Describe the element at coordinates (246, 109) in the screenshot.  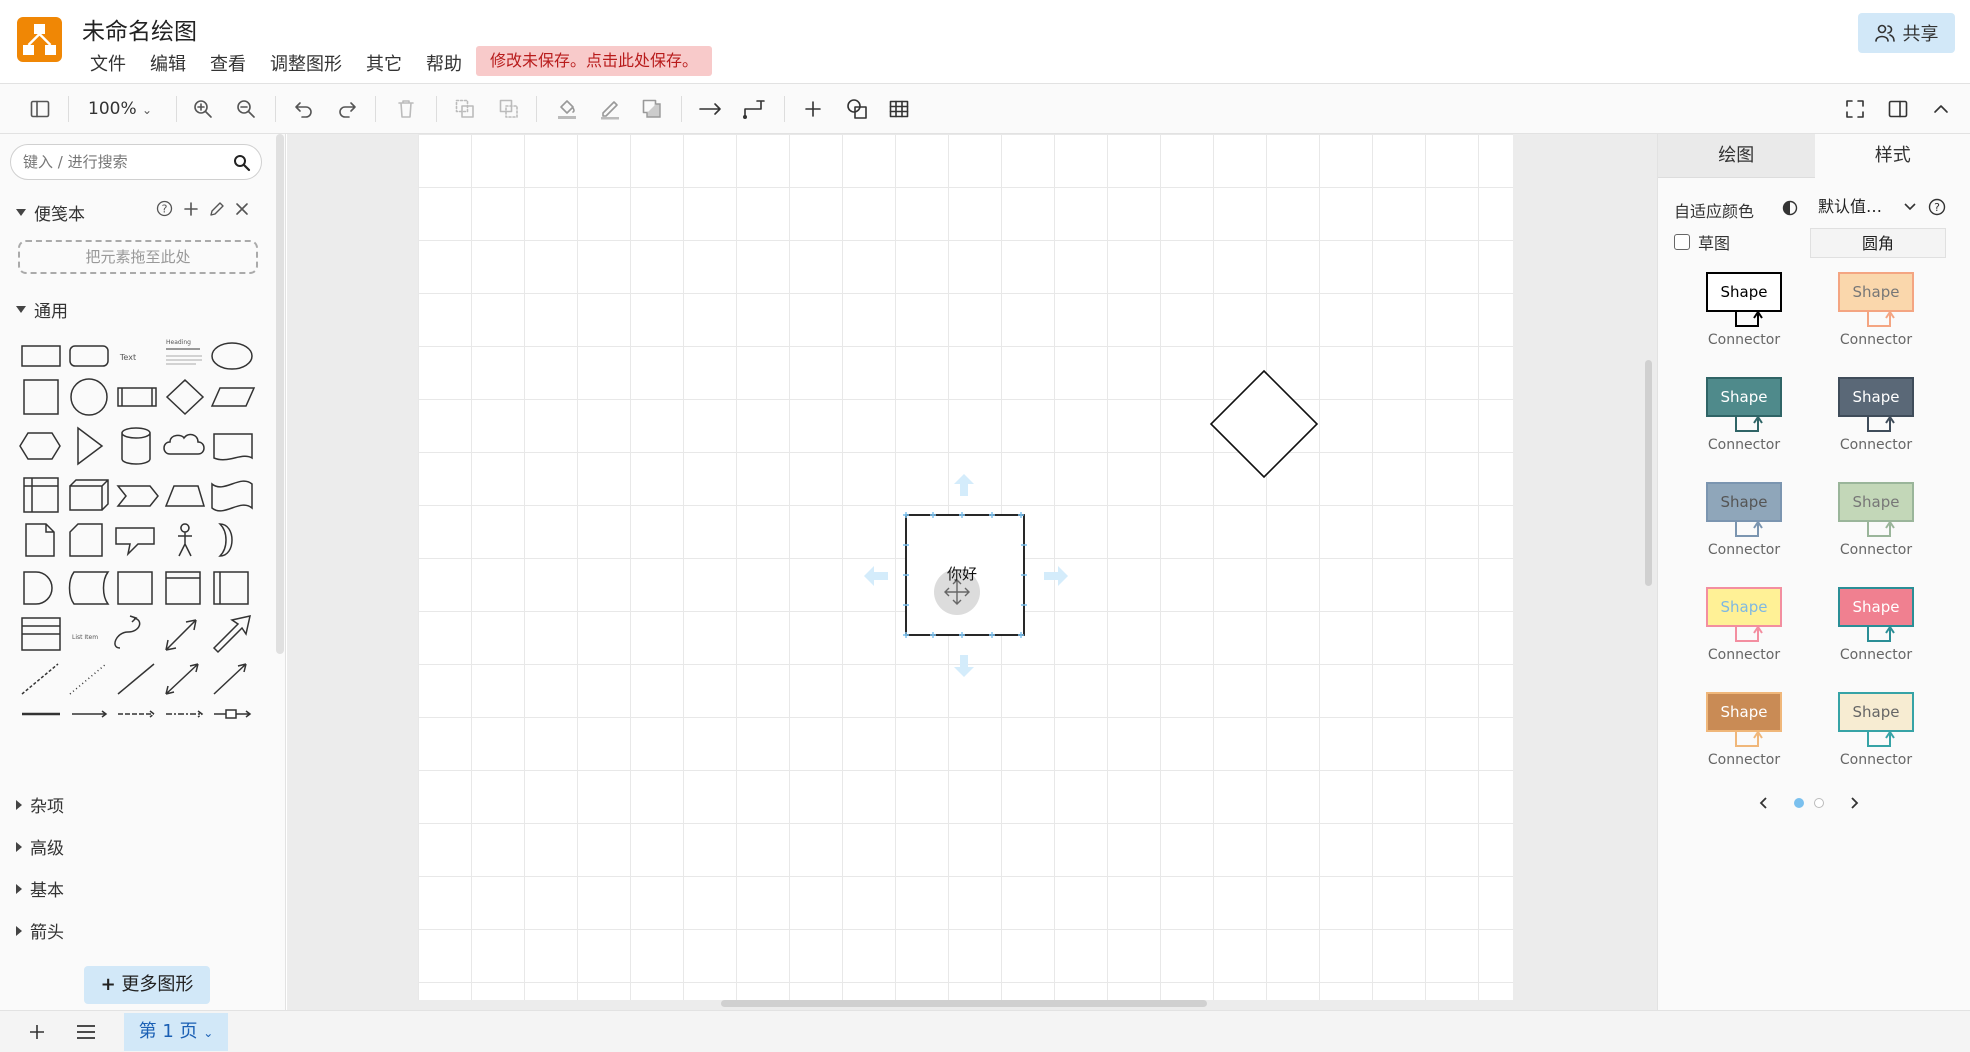
I see `zoom-out-button` at that location.